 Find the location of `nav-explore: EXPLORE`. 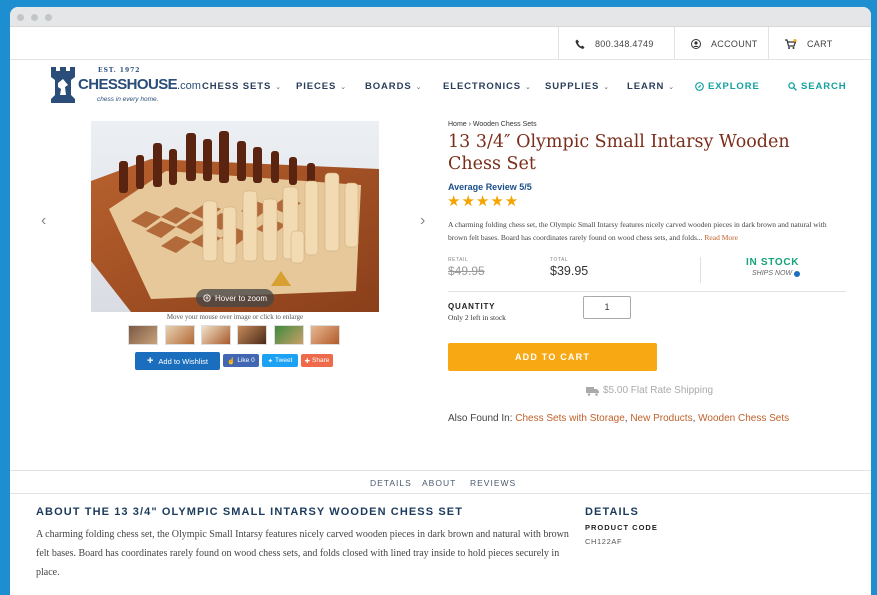

nav-explore: EXPLORE is located at coordinates (727, 86).